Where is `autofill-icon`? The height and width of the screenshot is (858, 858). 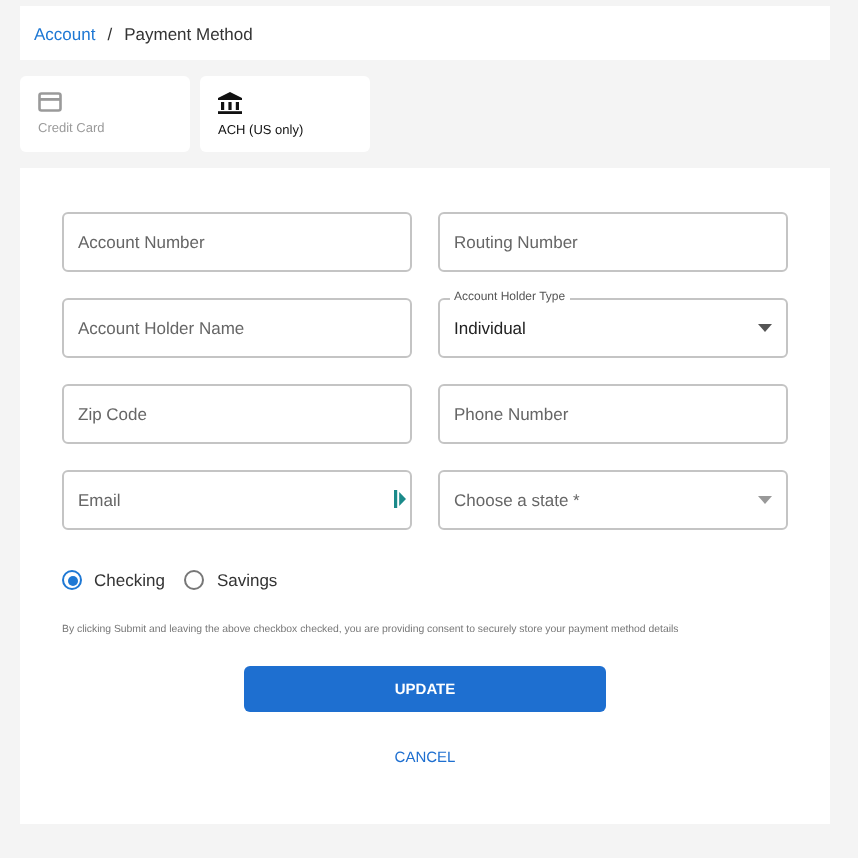 autofill-icon is located at coordinates (400, 499).